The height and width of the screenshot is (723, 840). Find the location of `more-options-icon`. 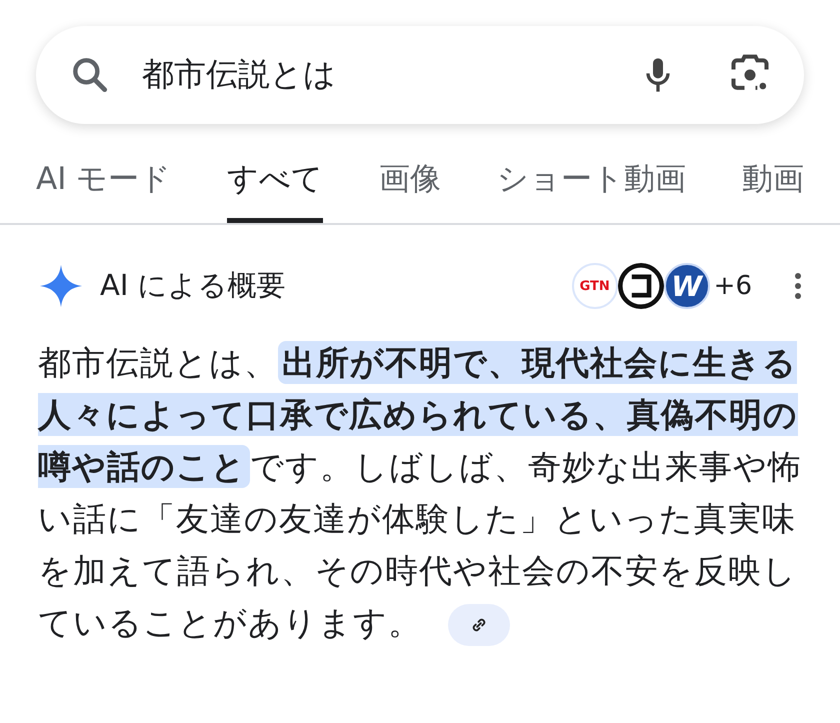

more-options-icon is located at coordinates (798, 286).